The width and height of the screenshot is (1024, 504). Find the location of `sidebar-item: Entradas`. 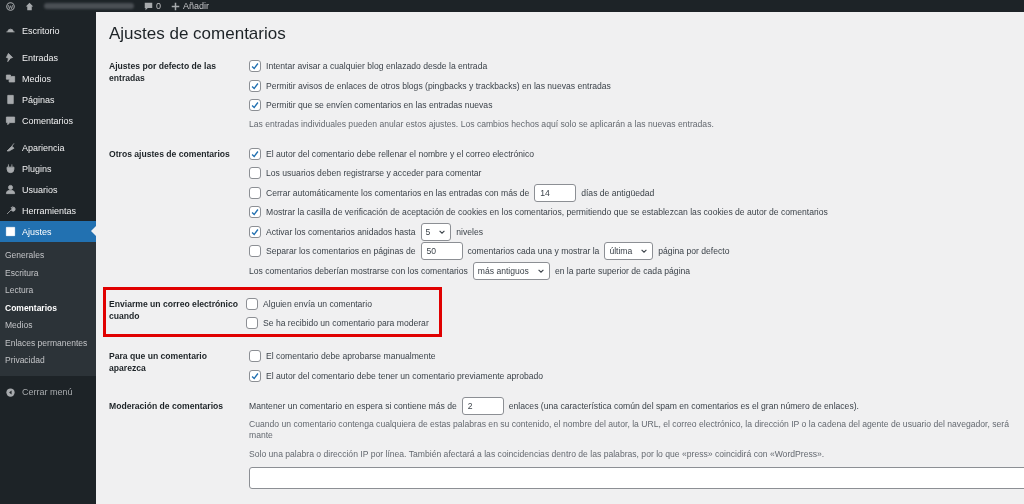

sidebar-item: Entradas is located at coordinates (48, 57).